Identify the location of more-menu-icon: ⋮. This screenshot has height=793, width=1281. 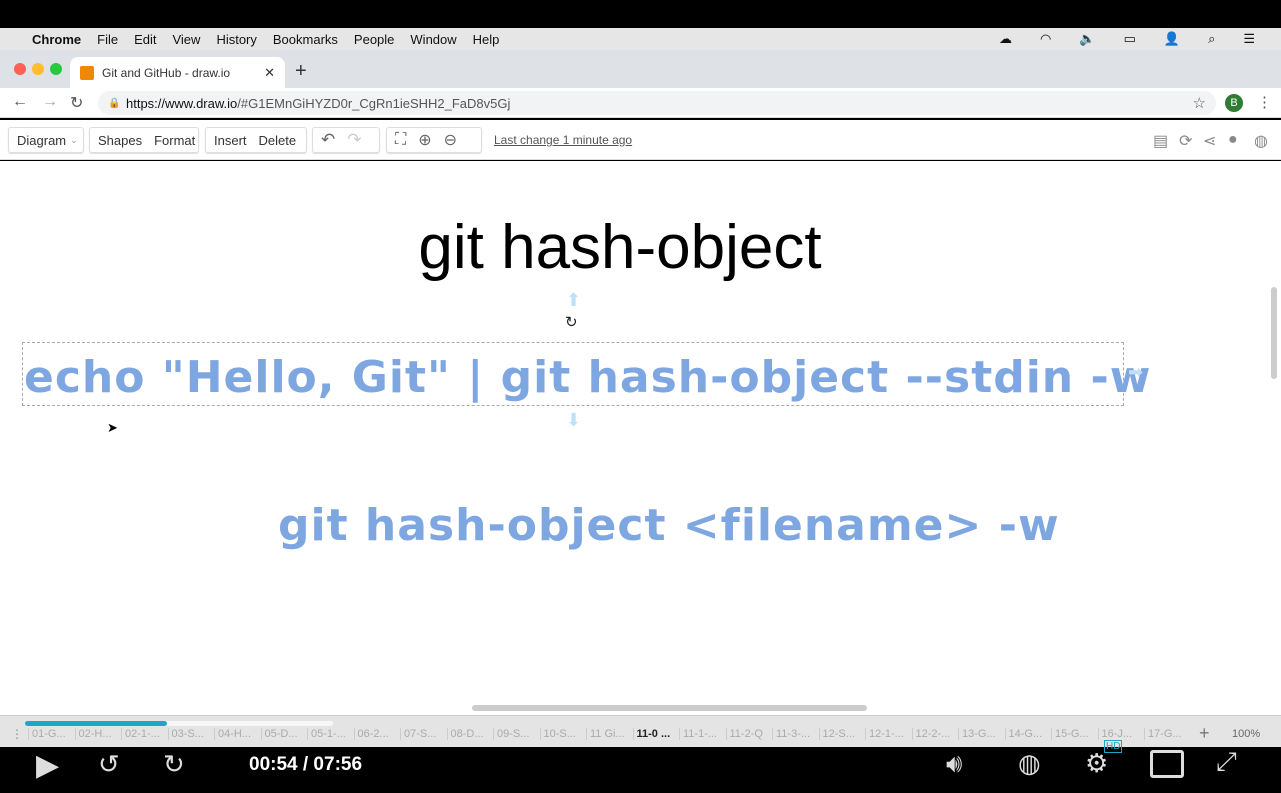
(1264, 102).